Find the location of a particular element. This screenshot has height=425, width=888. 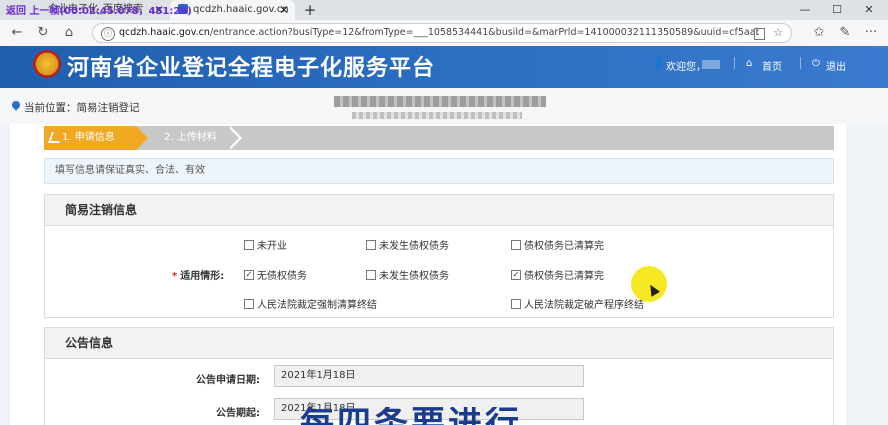

breadcrumb: 当前位置：简易注销登记 is located at coordinates (82, 108).